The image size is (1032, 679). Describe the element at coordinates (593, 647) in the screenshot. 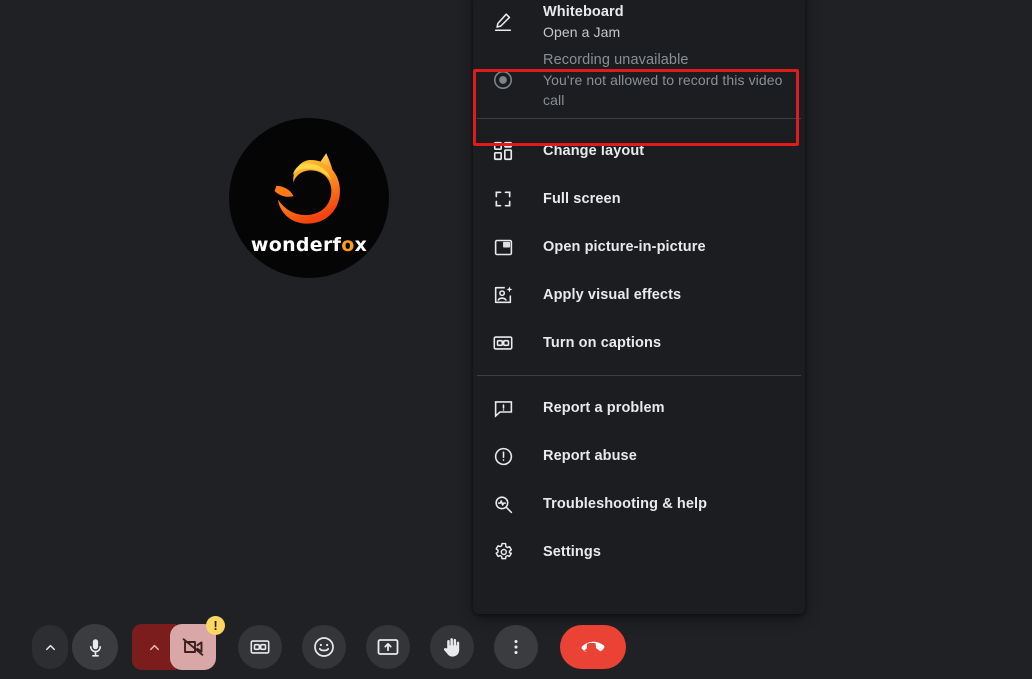

I see `end-call-button` at that location.